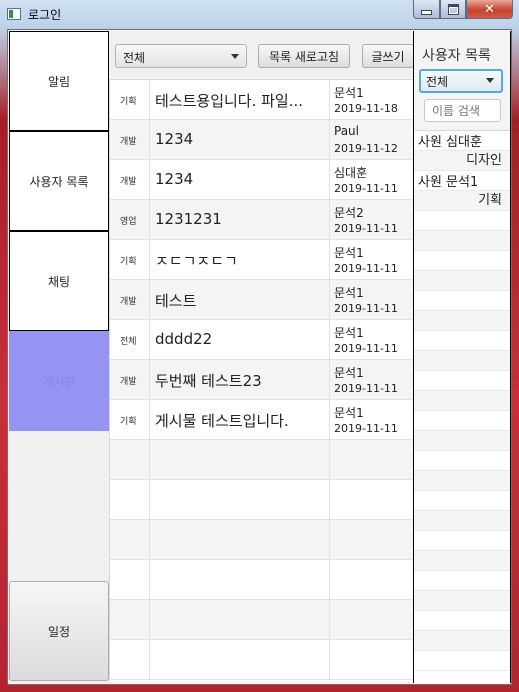  What do you see at coordinates (128, 222) in the screenshot?
I see `post-category: 영업` at bounding box center [128, 222].